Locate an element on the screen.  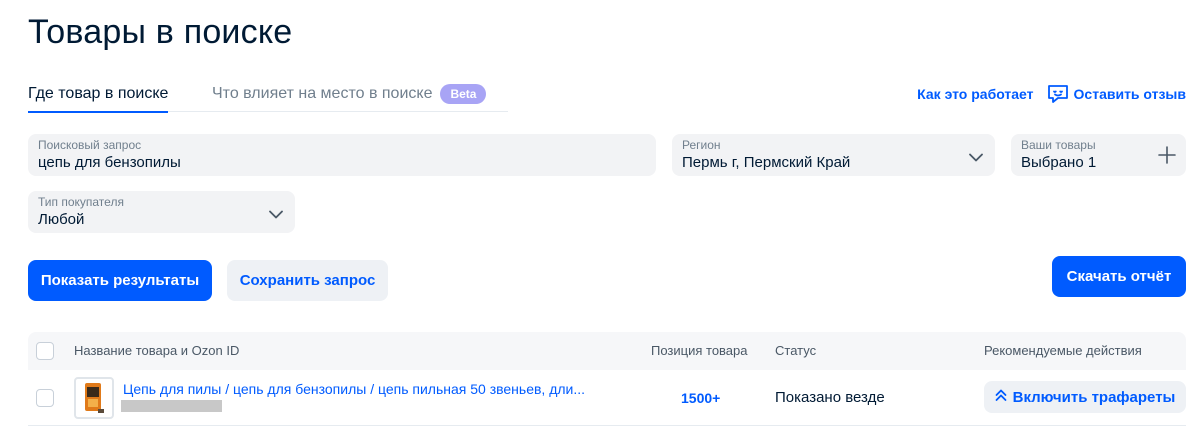
chat-feedback-icon is located at coordinates (1058, 94).